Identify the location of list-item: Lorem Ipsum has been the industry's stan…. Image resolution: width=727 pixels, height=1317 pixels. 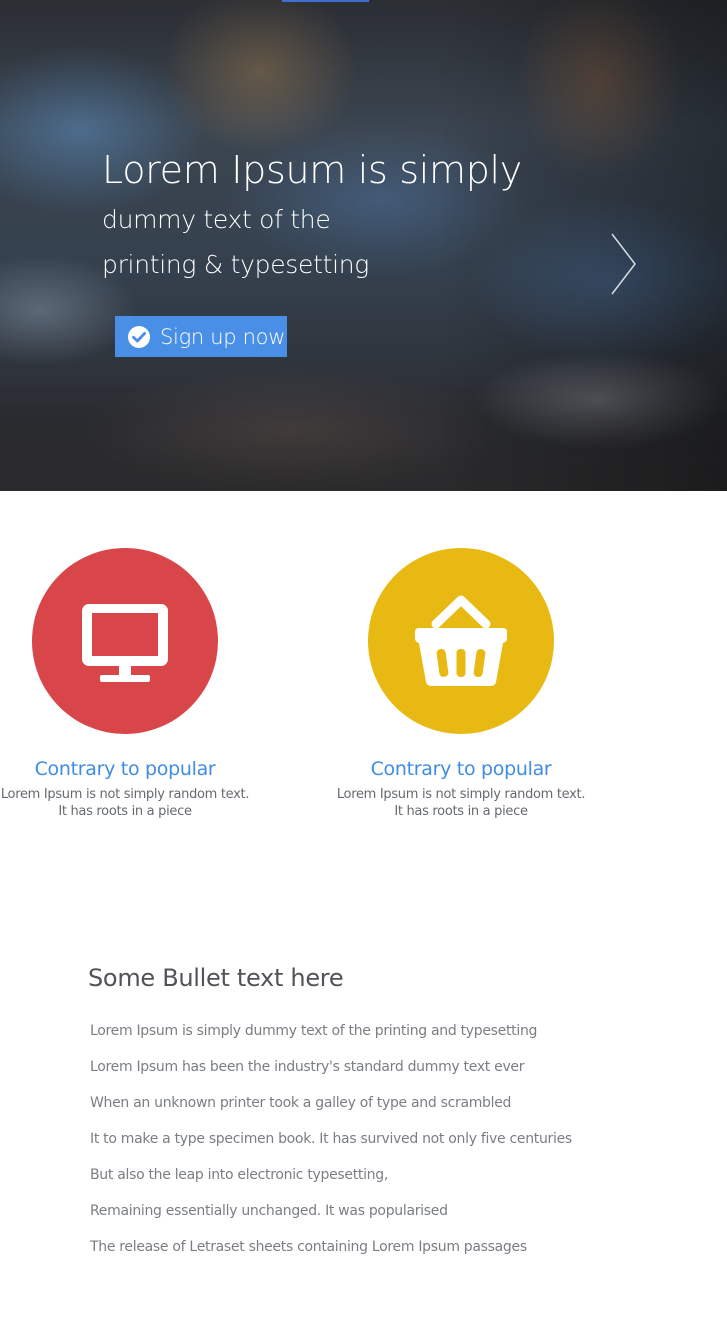
(307, 1067).